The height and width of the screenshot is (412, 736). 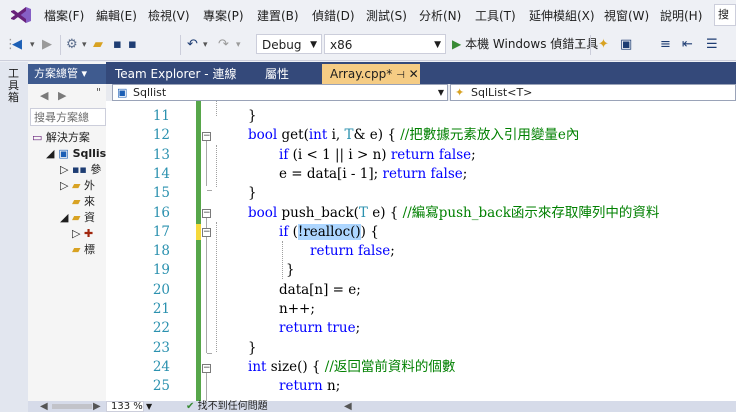 What do you see at coordinates (62, 95) in the screenshot?
I see `forward-icon: ▶` at bounding box center [62, 95].